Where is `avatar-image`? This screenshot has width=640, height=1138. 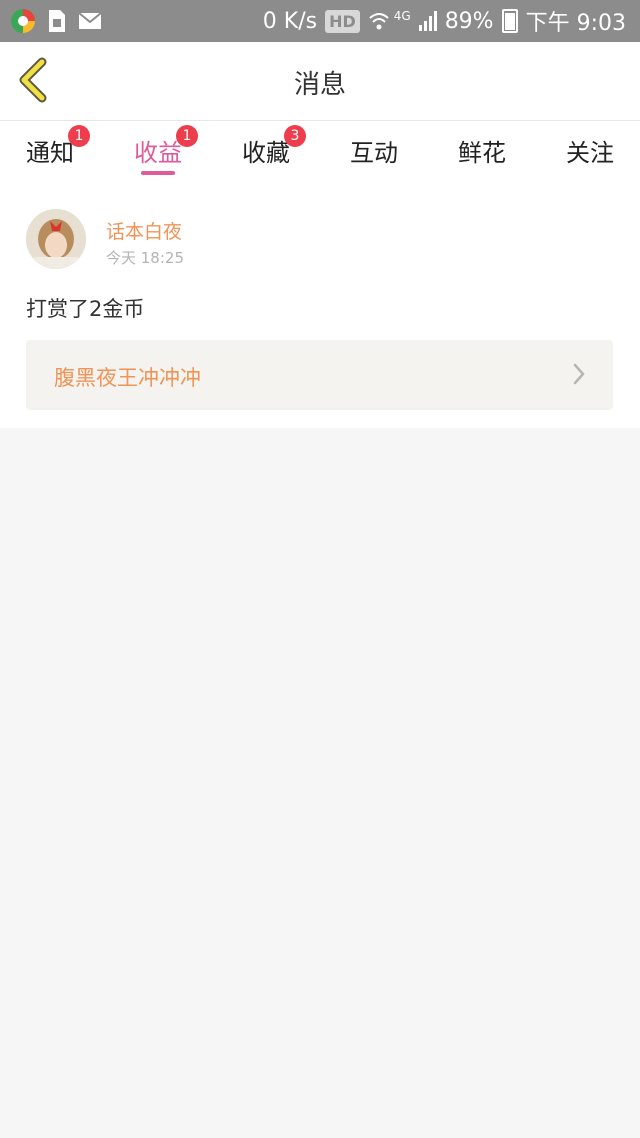
avatar-image is located at coordinates (56, 239).